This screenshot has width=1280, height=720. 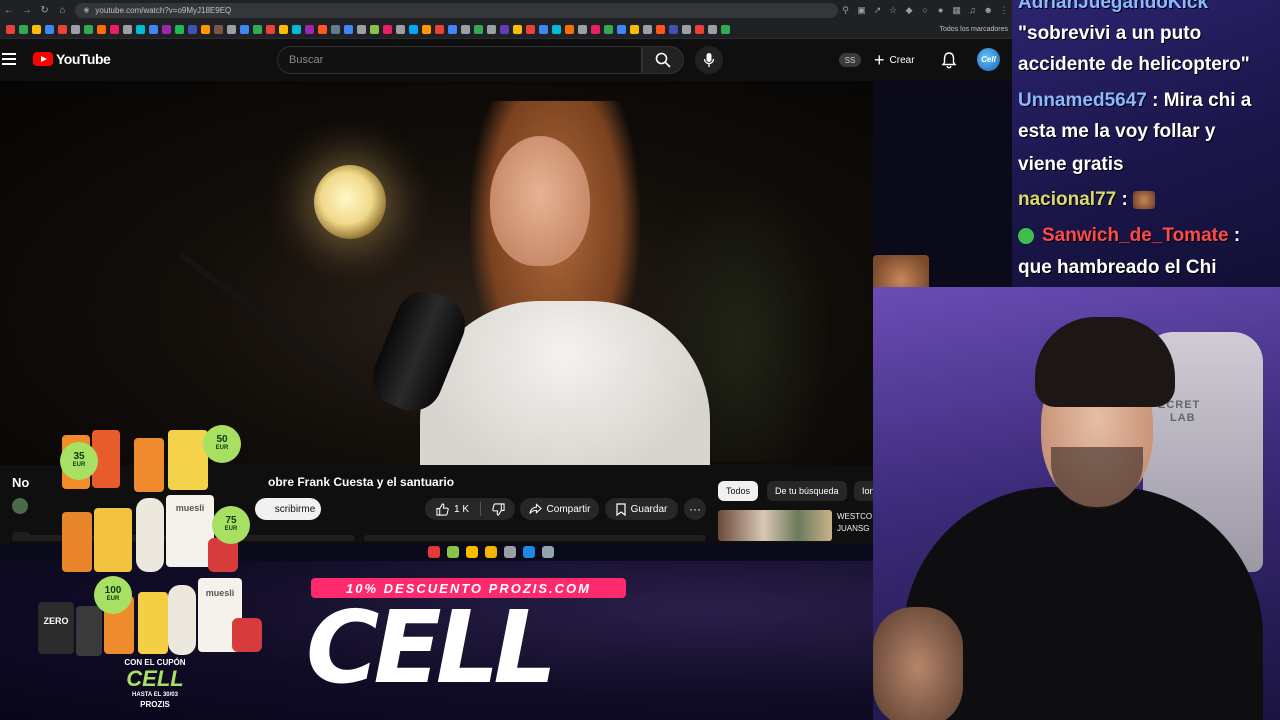 What do you see at coordinates (20, 506) in the screenshot?
I see `channel-avatar` at bounding box center [20, 506].